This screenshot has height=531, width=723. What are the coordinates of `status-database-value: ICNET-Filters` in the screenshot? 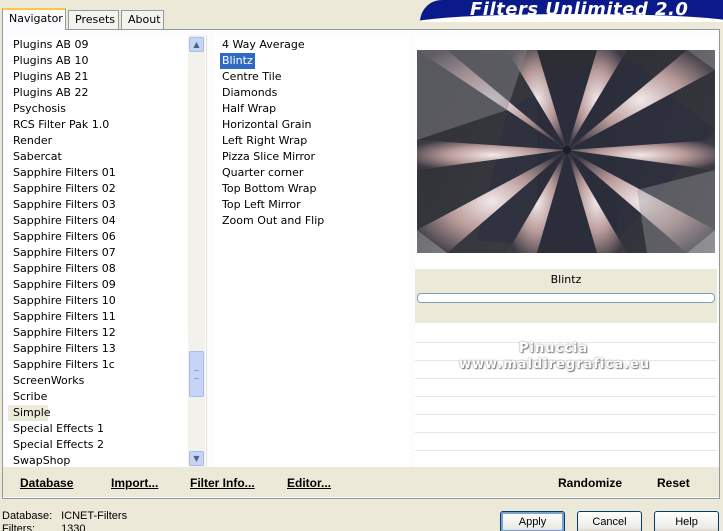 It's located at (94, 516).